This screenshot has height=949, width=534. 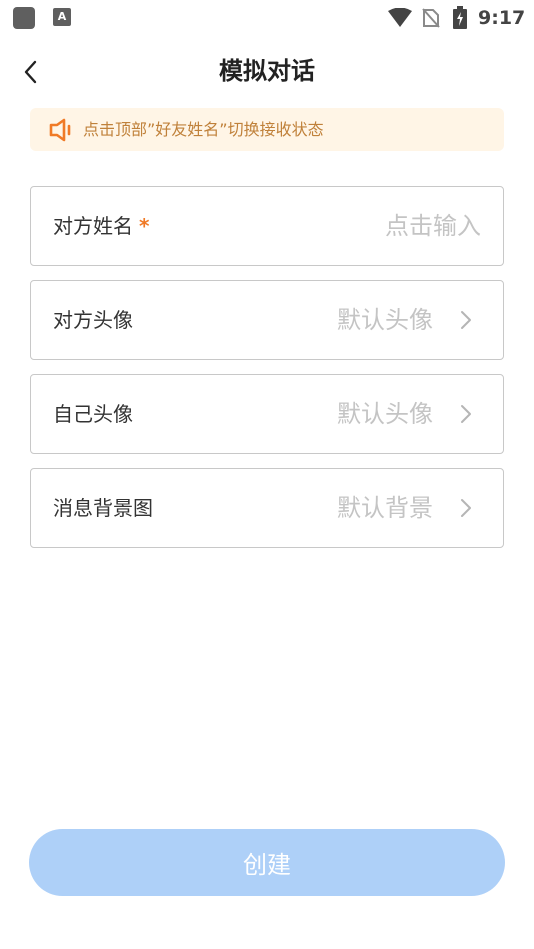 What do you see at coordinates (93, 414) in the screenshot?
I see `self-avatar-label: 自己头像` at bounding box center [93, 414].